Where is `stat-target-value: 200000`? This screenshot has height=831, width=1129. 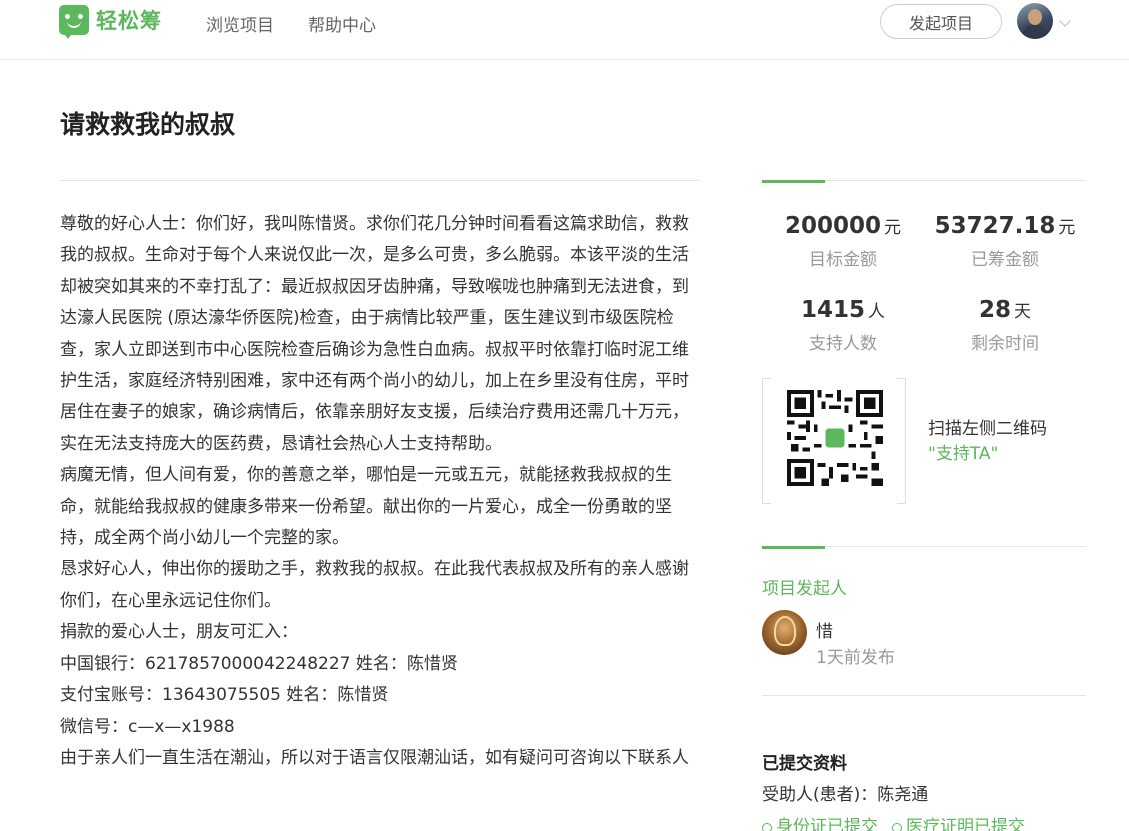
stat-target-value: 200000 is located at coordinates (833, 226).